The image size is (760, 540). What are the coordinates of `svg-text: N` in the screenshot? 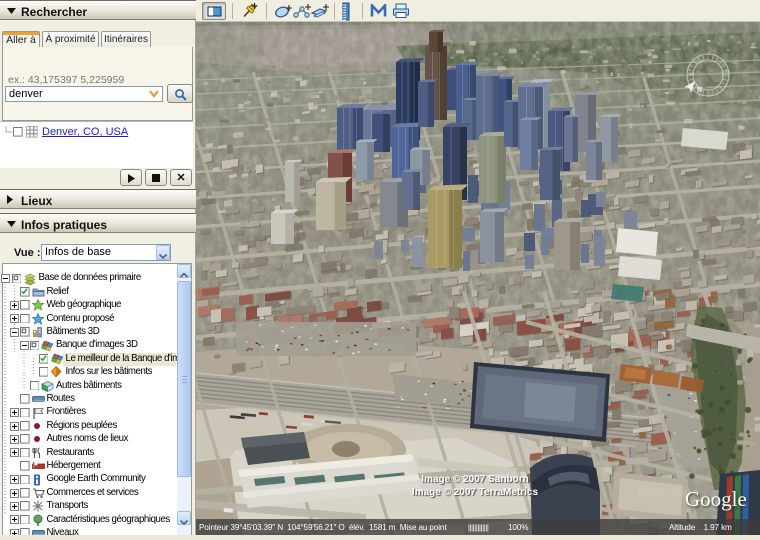 It's located at (699, 90).